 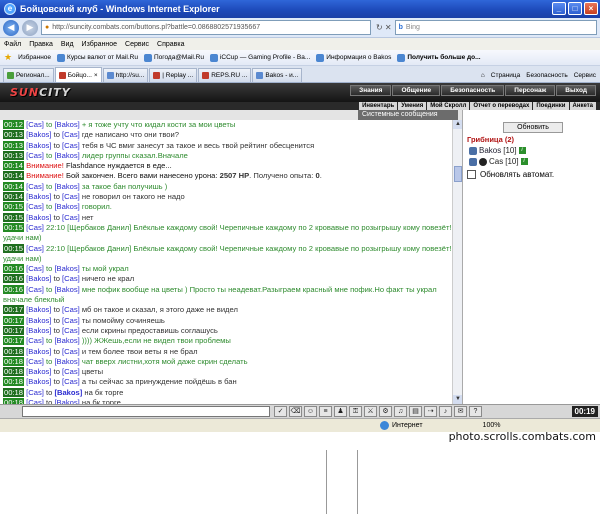 What do you see at coordinates (412, 106) in the screenshot?
I see `subnav-skills: Умения` at bounding box center [412, 106].